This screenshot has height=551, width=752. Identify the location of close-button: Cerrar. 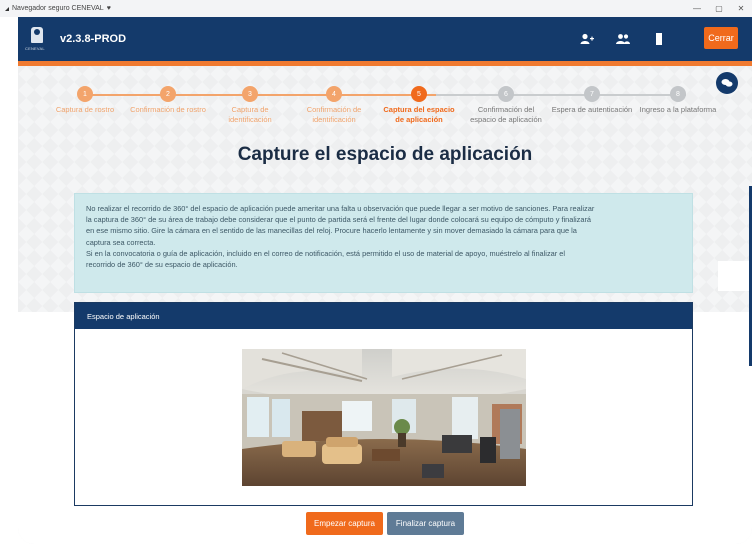
(721, 38).